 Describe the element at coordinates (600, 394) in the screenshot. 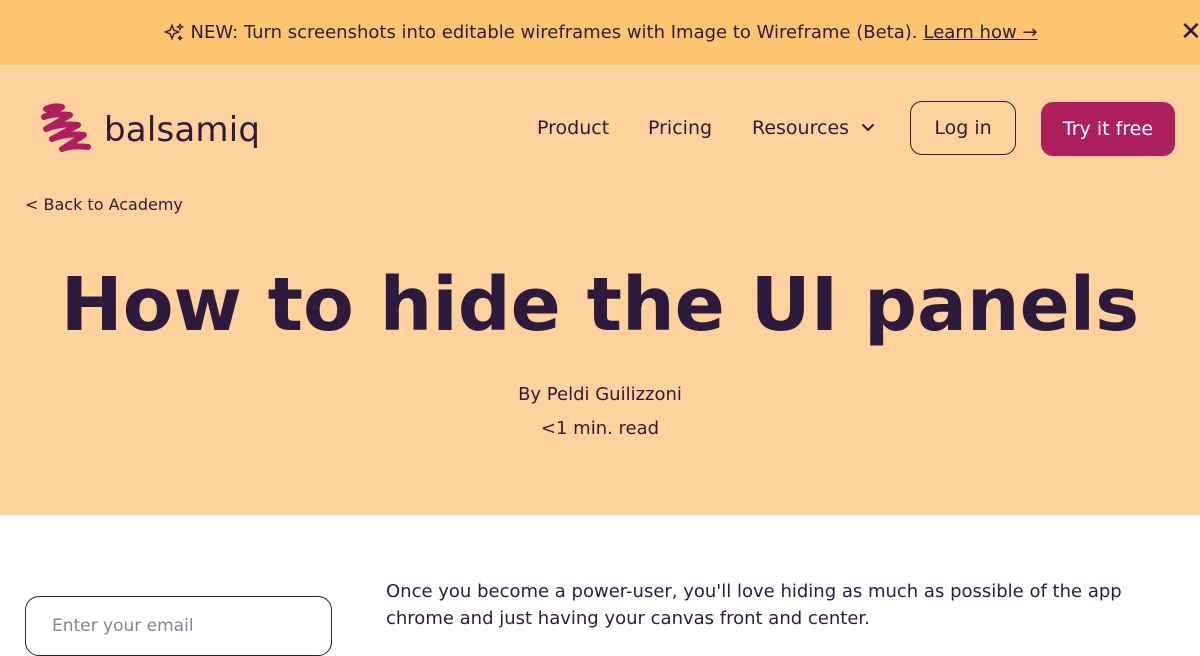

I see `article-author: By Peldi Guilizzoni` at that location.